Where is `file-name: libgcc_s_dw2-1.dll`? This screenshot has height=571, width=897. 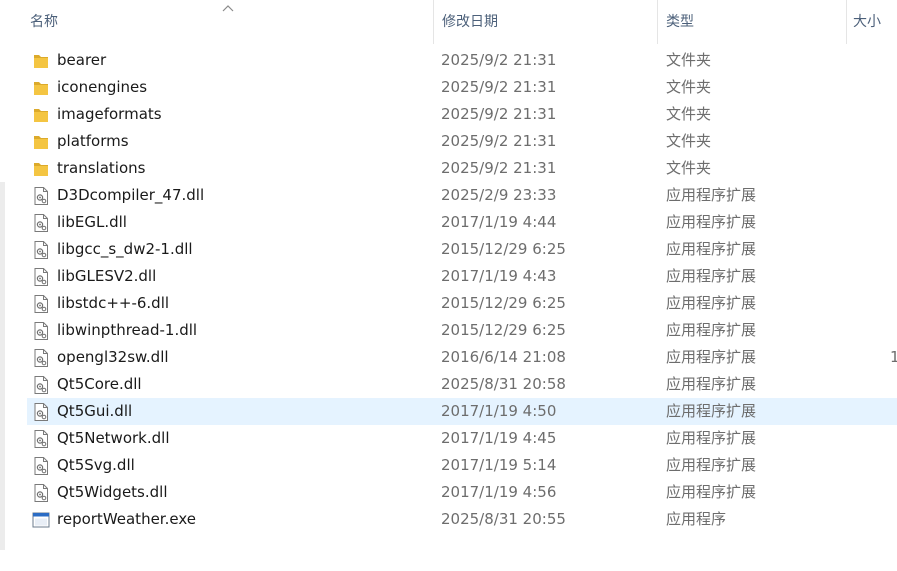
file-name: libgcc_s_dw2-1.dll is located at coordinates (125, 249).